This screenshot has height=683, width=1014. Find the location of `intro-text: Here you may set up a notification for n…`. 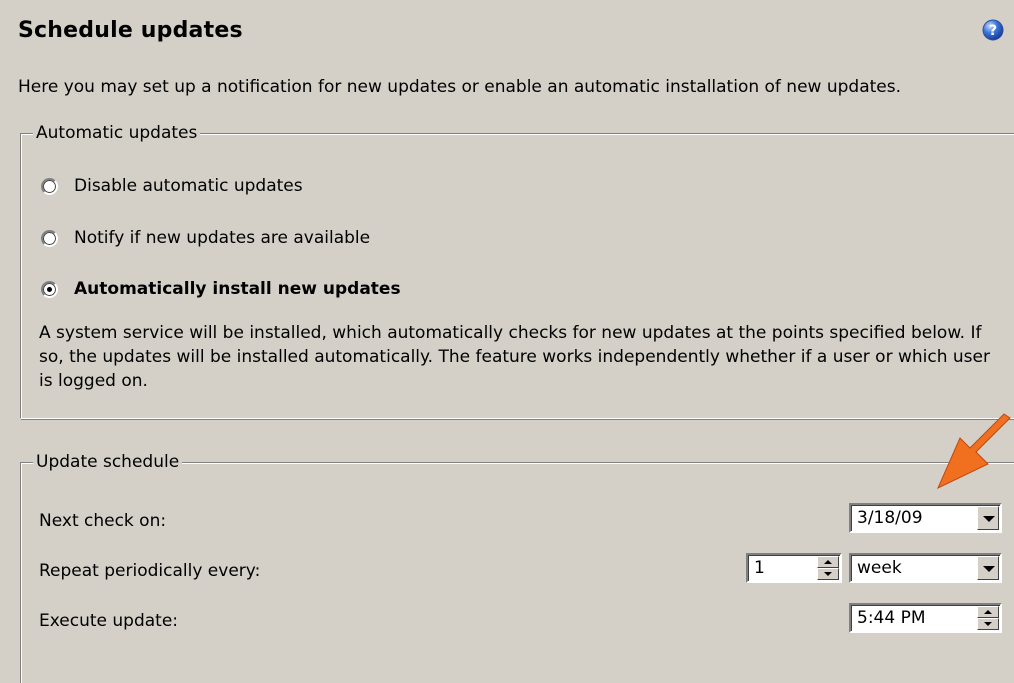

intro-text: Here you may set up a notification for n… is located at coordinates (460, 87).